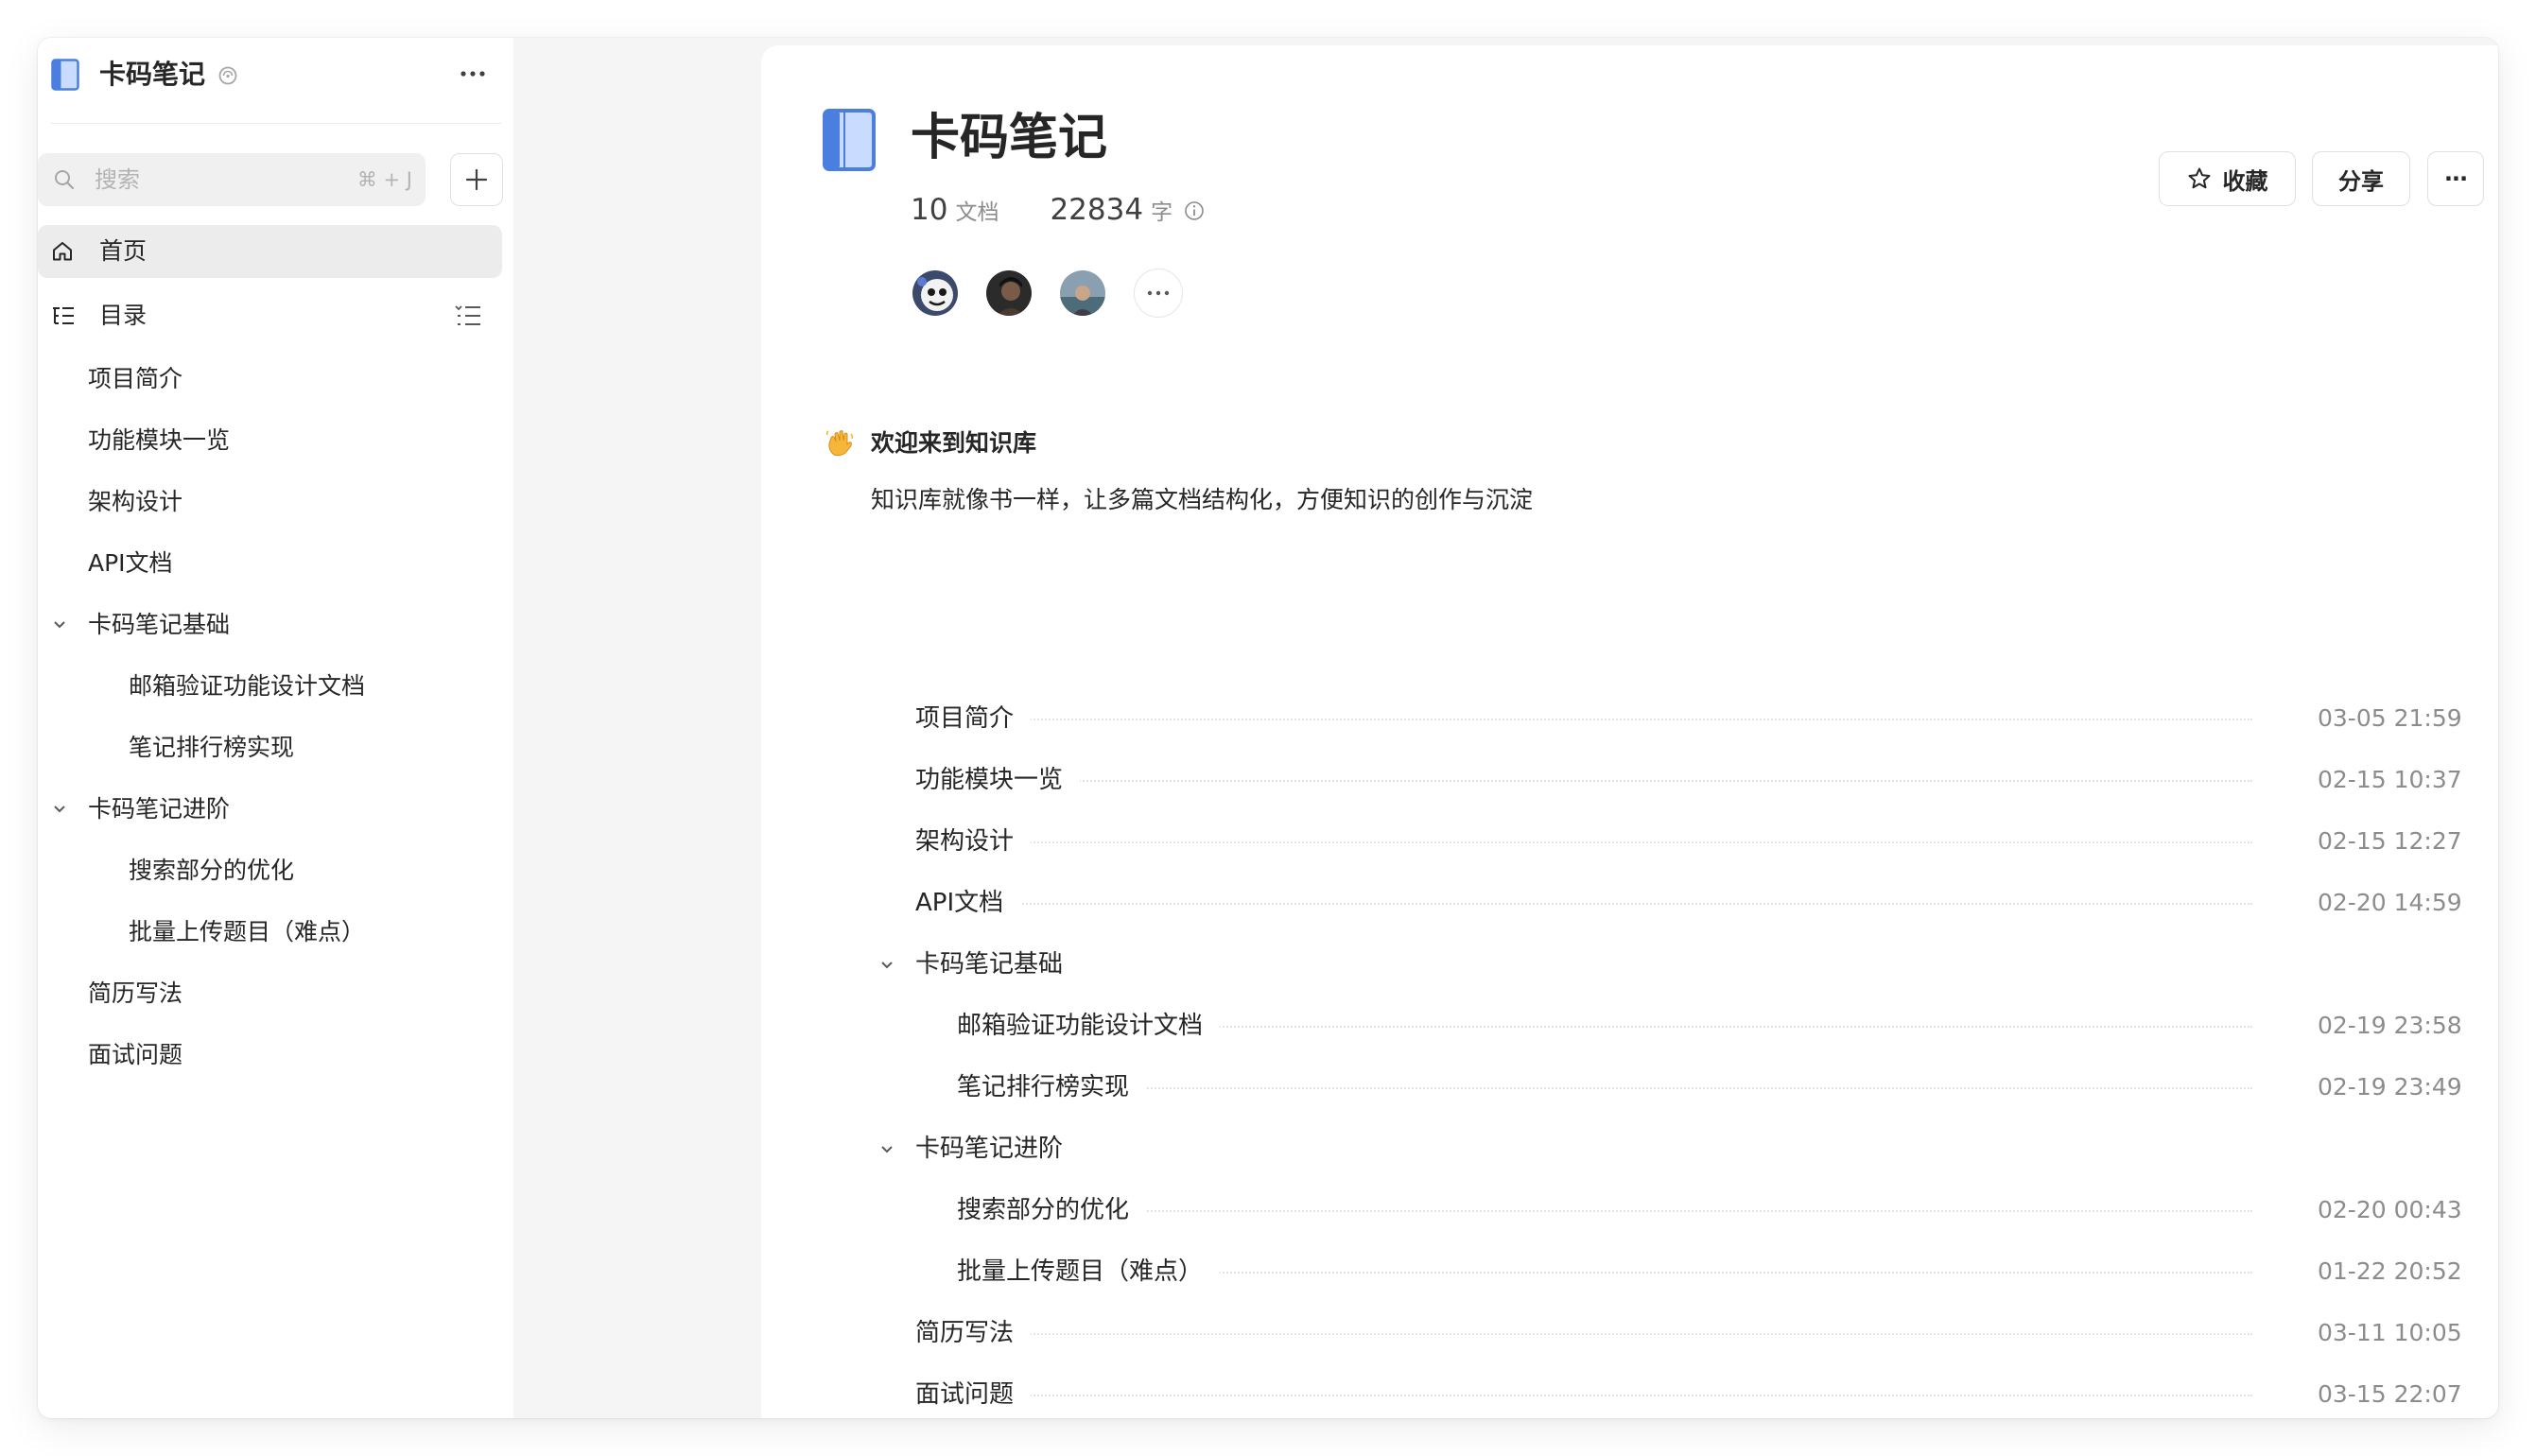  Describe the element at coordinates (1629, 964) in the screenshot. I see `document-group-row: 卡码笔记基础` at that location.